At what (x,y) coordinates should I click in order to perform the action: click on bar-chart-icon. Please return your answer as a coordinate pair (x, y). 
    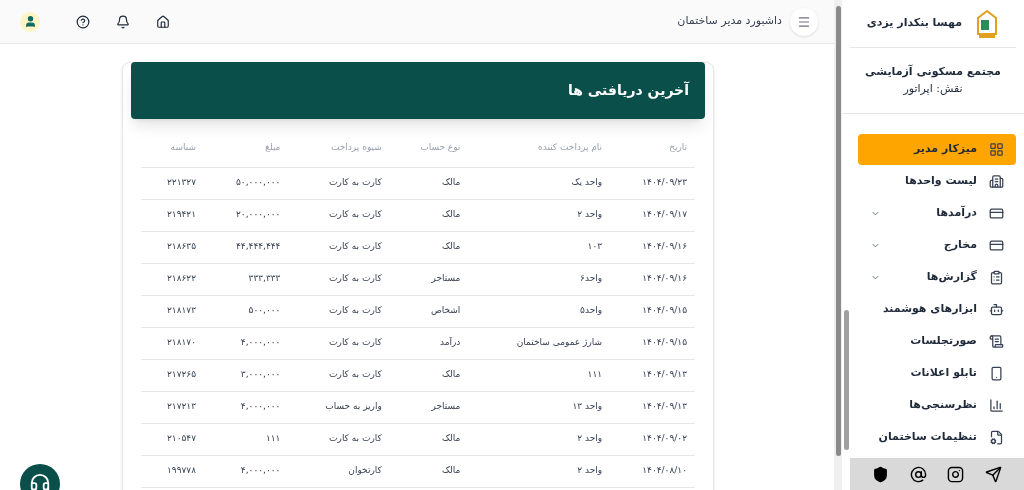
    Looking at the image, I should click on (996, 405).